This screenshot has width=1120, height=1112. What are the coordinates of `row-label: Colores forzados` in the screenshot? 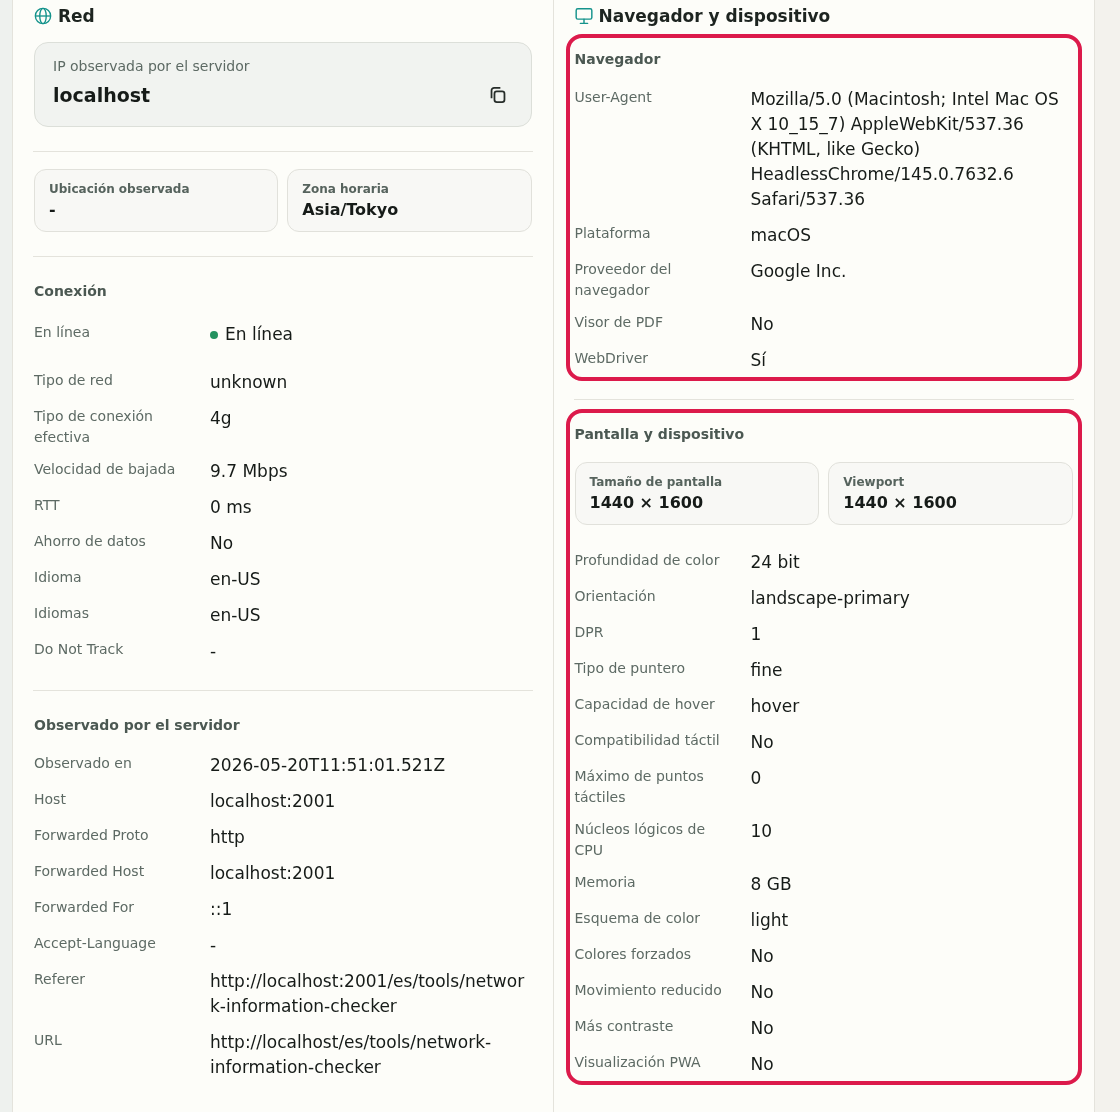 It's located at (633, 954).